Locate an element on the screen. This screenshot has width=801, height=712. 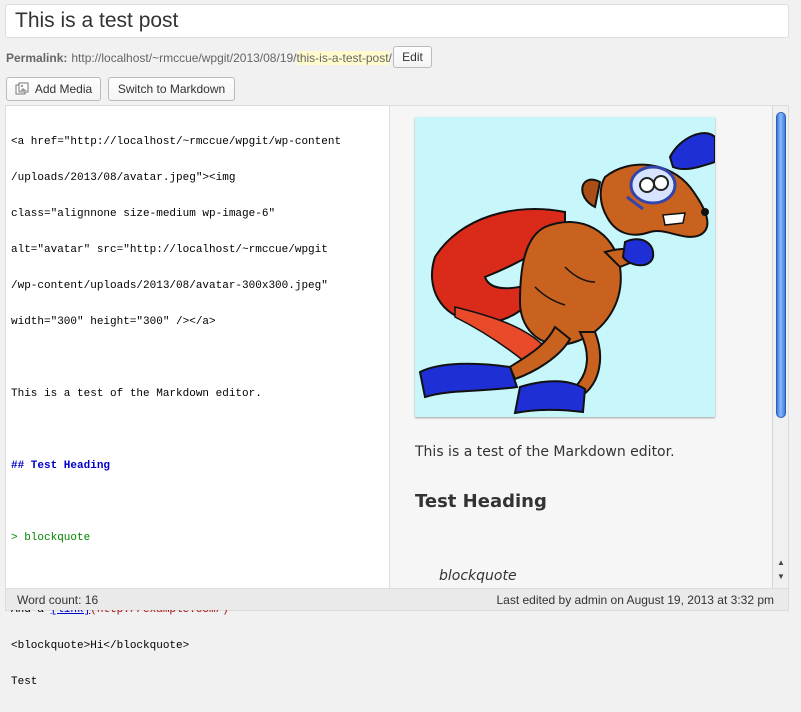
switch-to-markdown-button: Switch to Markdown is located at coordinates (171, 89).